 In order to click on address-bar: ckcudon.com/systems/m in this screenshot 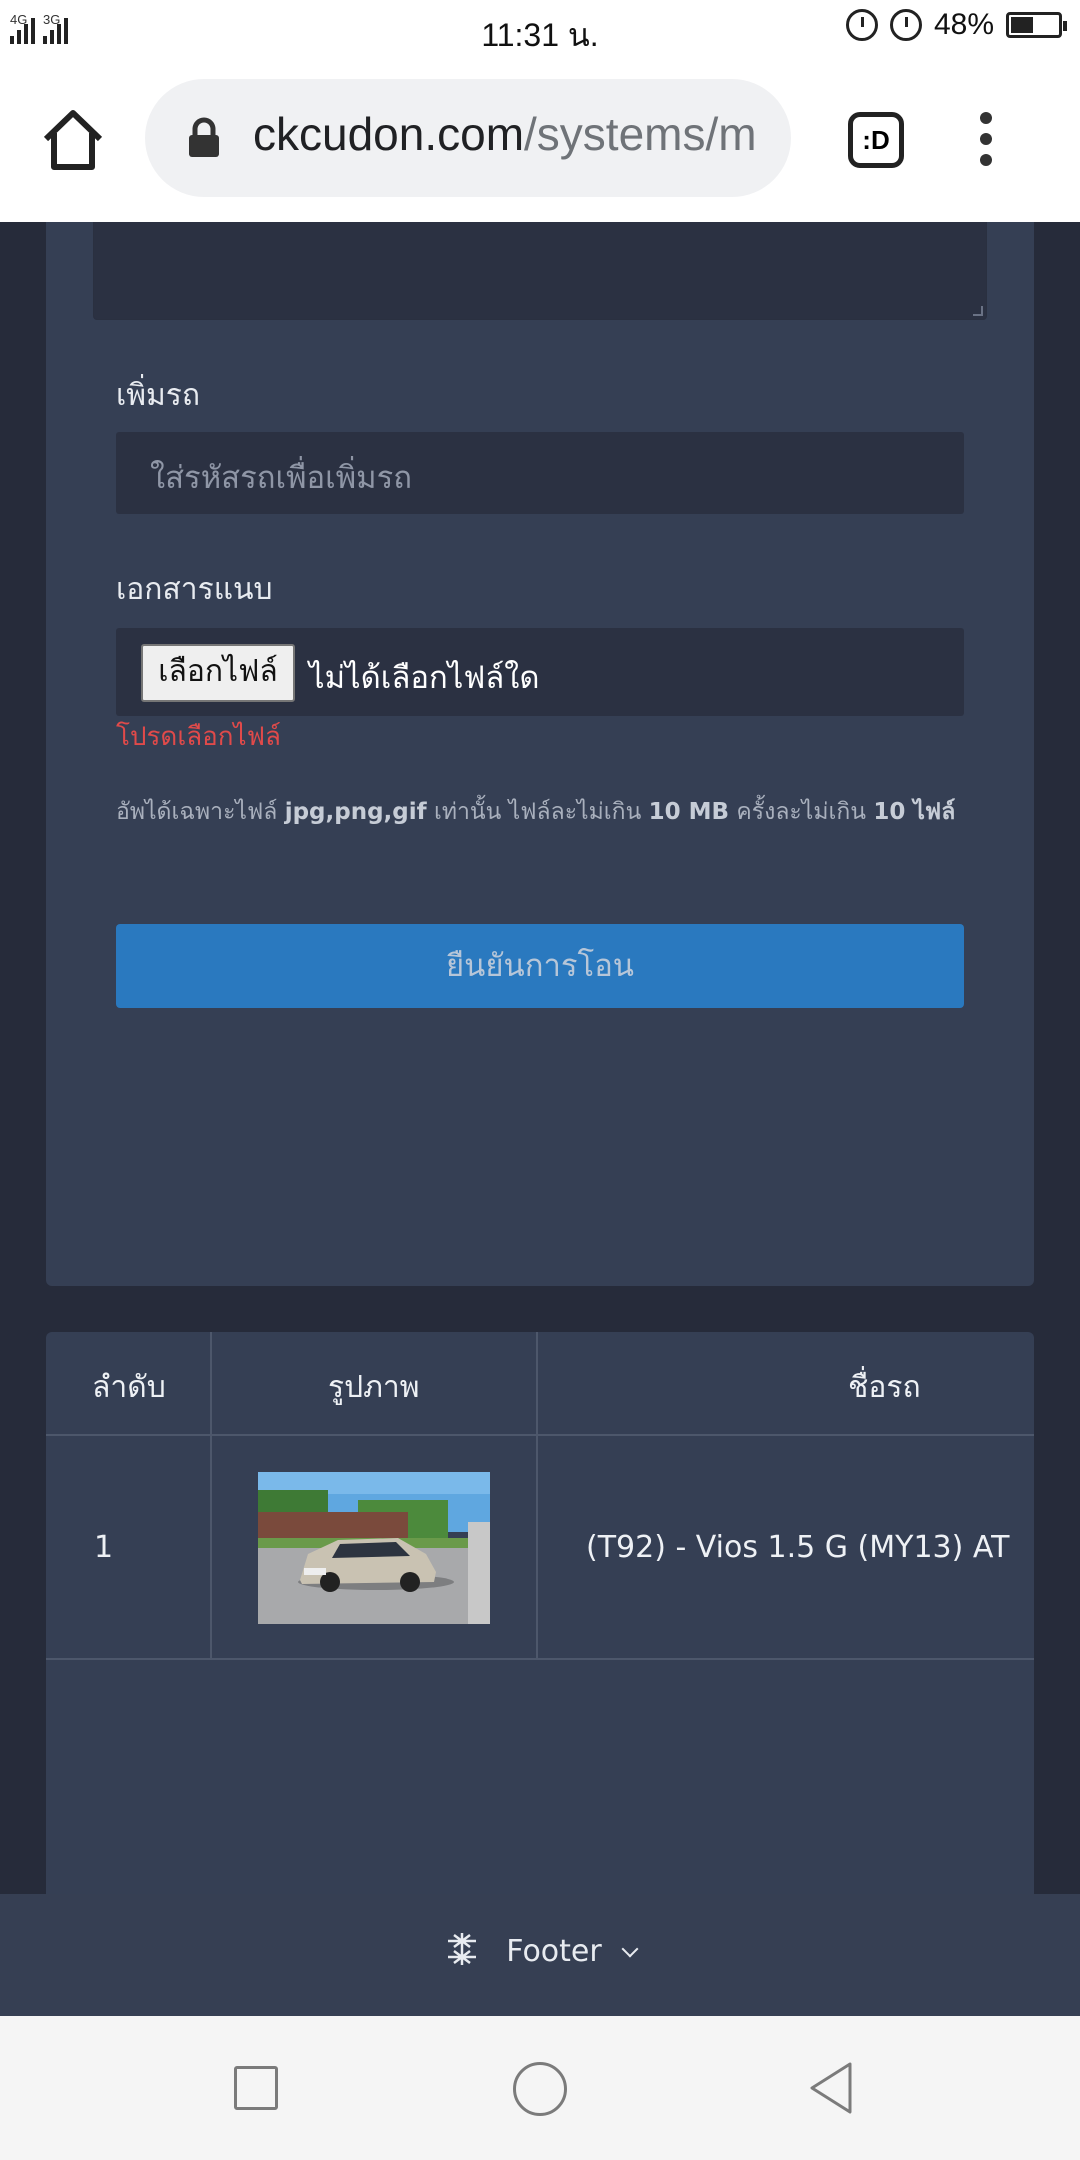, I will do `click(468, 138)`.